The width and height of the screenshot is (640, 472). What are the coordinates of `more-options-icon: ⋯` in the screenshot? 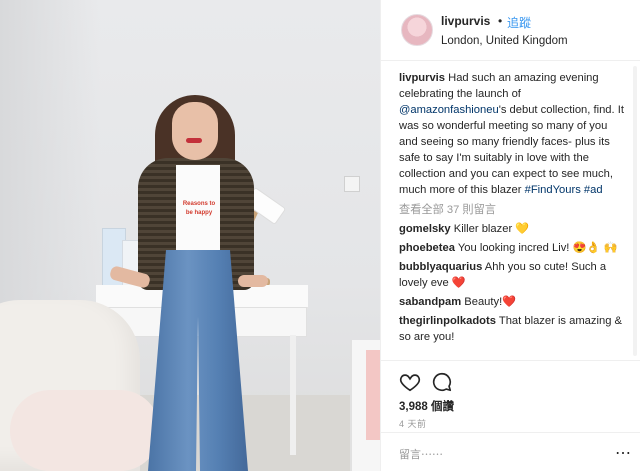 It's located at (623, 453).